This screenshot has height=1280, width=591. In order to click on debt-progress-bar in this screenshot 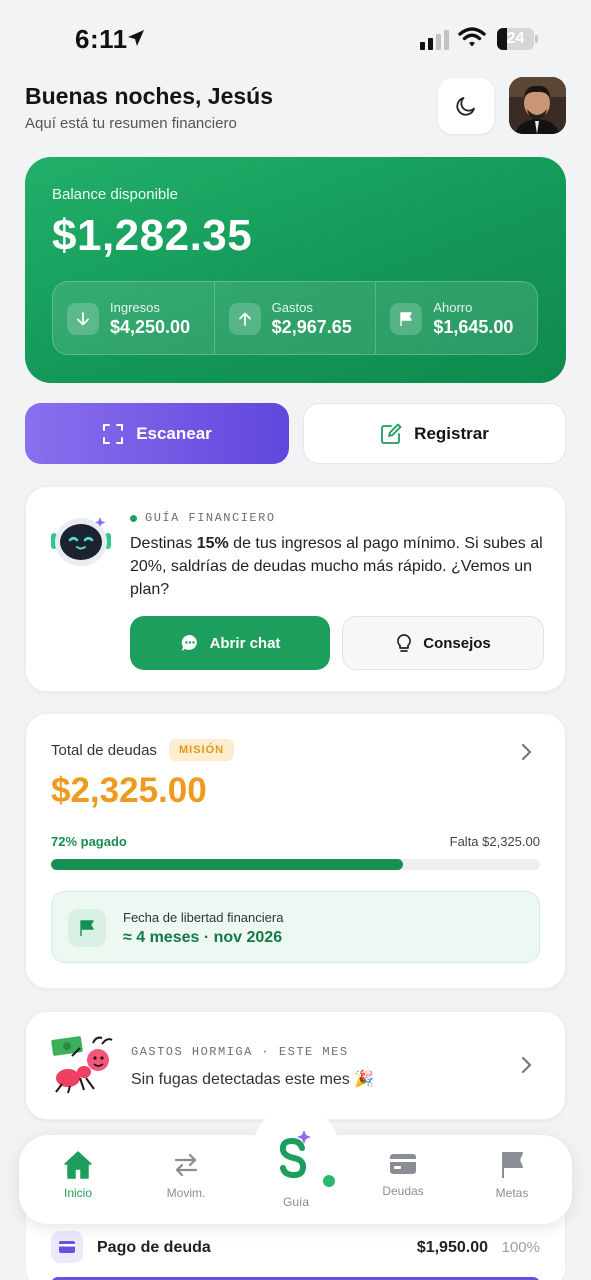, I will do `click(295, 864)`.